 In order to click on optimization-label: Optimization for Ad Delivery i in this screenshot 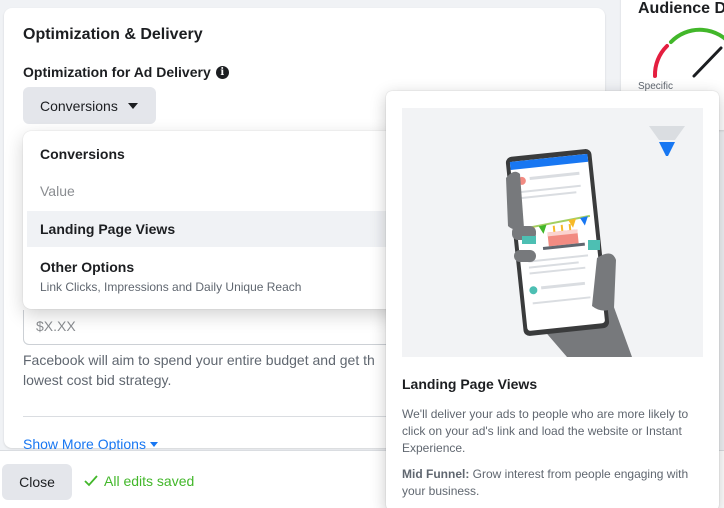, I will do `click(126, 72)`.